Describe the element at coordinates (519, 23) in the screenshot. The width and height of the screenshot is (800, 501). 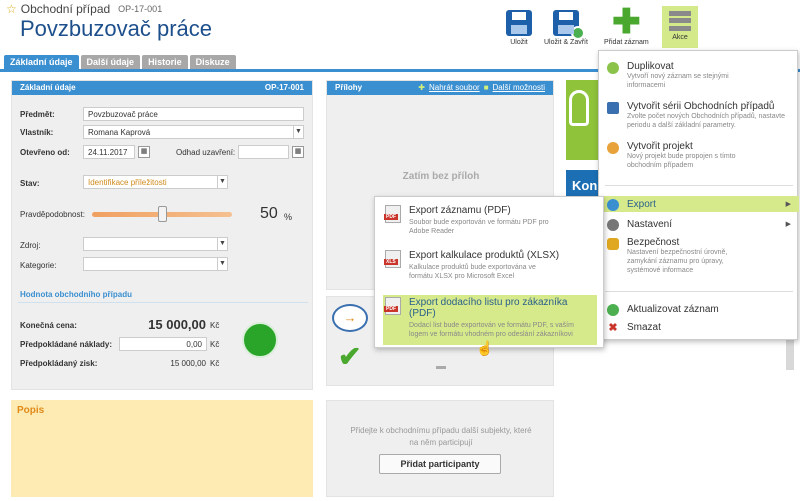
I see `floppy-icon` at that location.